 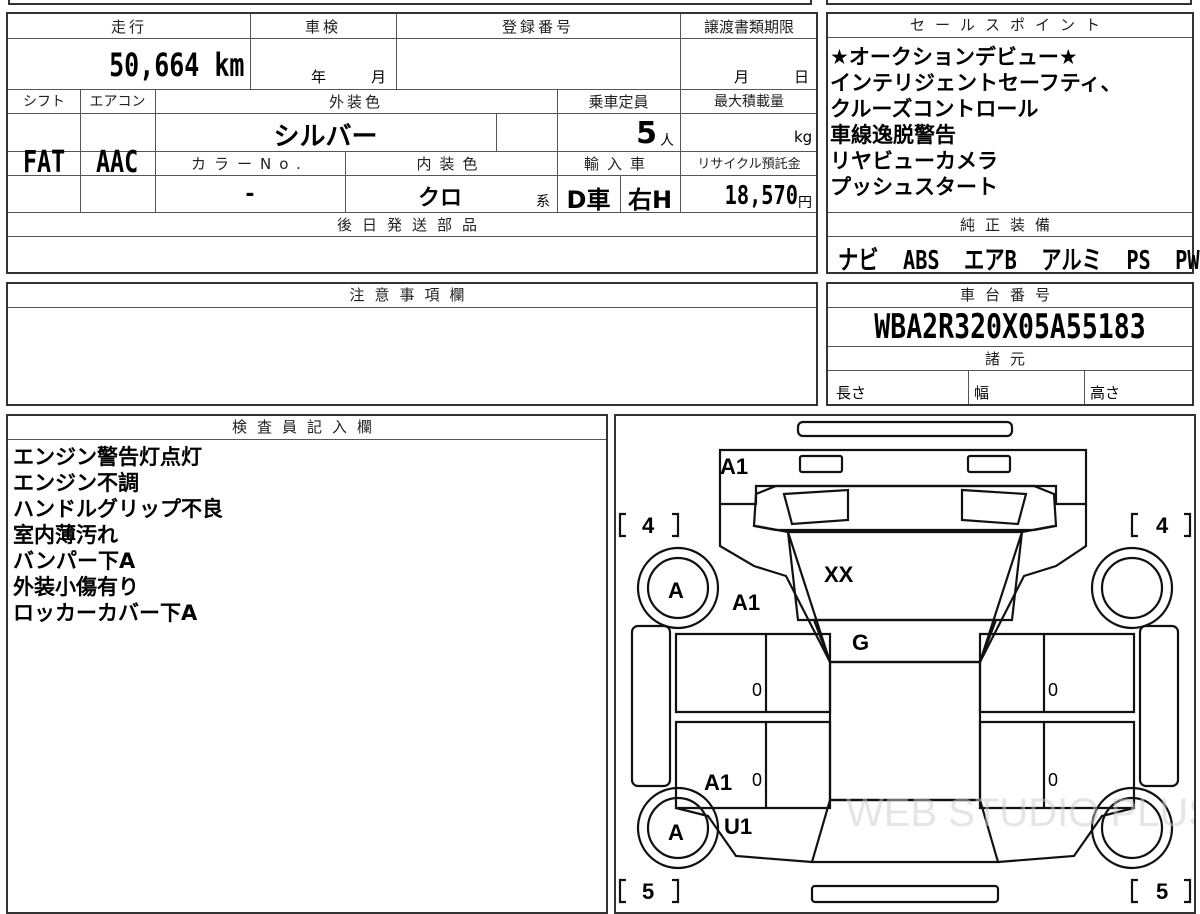 I want to click on watermark: WEB STUDIO PLUS, so click(x=1020, y=813).